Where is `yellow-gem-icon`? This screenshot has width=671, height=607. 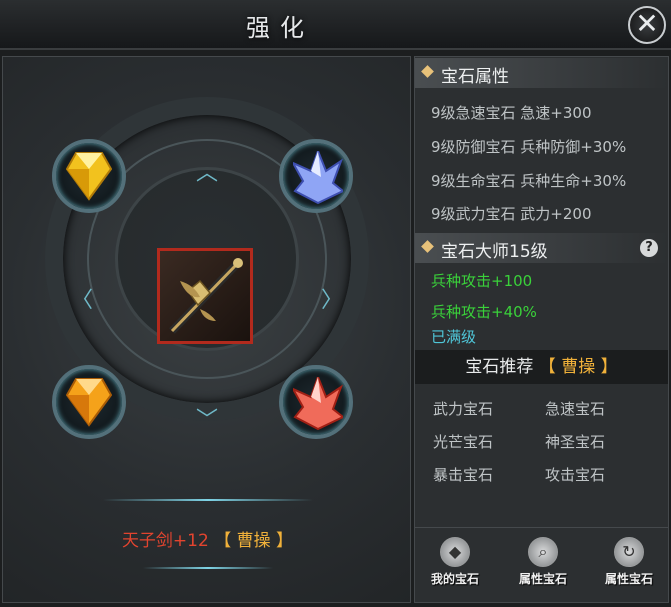 yellow-gem-icon is located at coordinates (89, 176).